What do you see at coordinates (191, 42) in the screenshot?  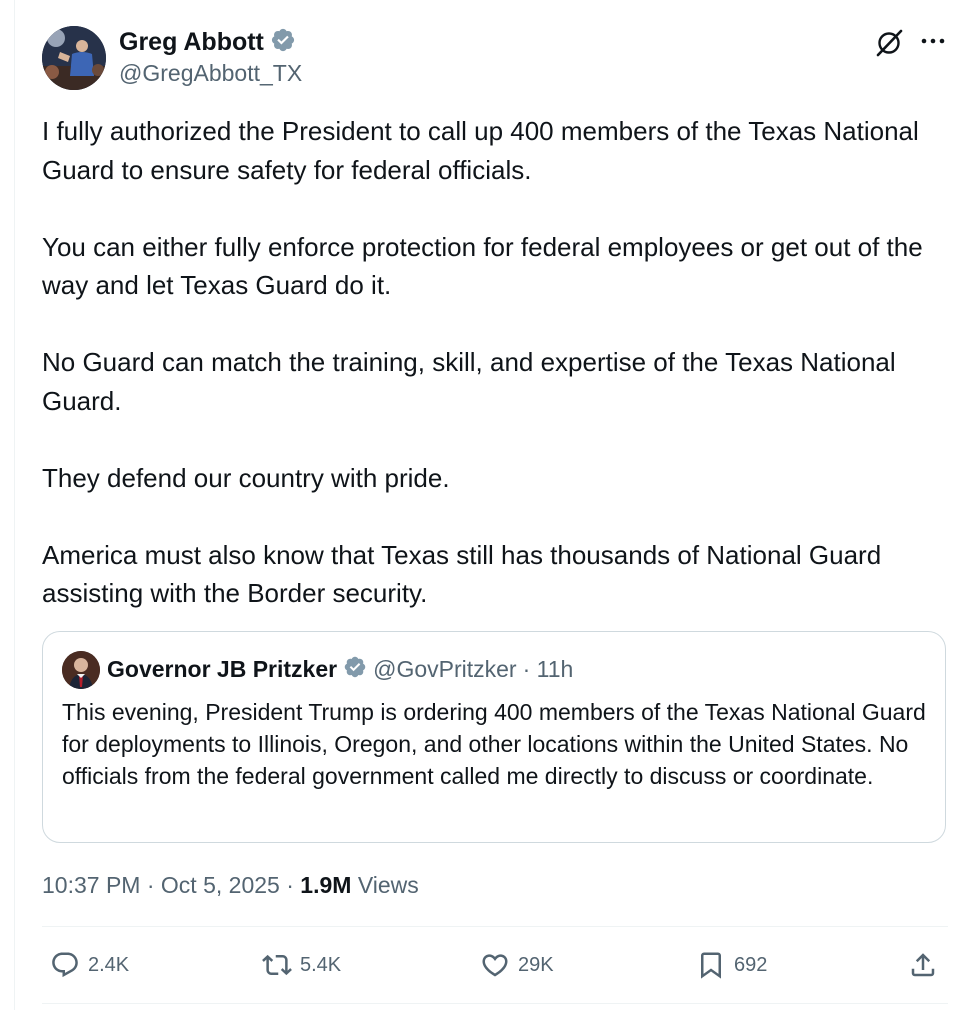 I see `author-name: Greg Abbott` at bounding box center [191, 42].